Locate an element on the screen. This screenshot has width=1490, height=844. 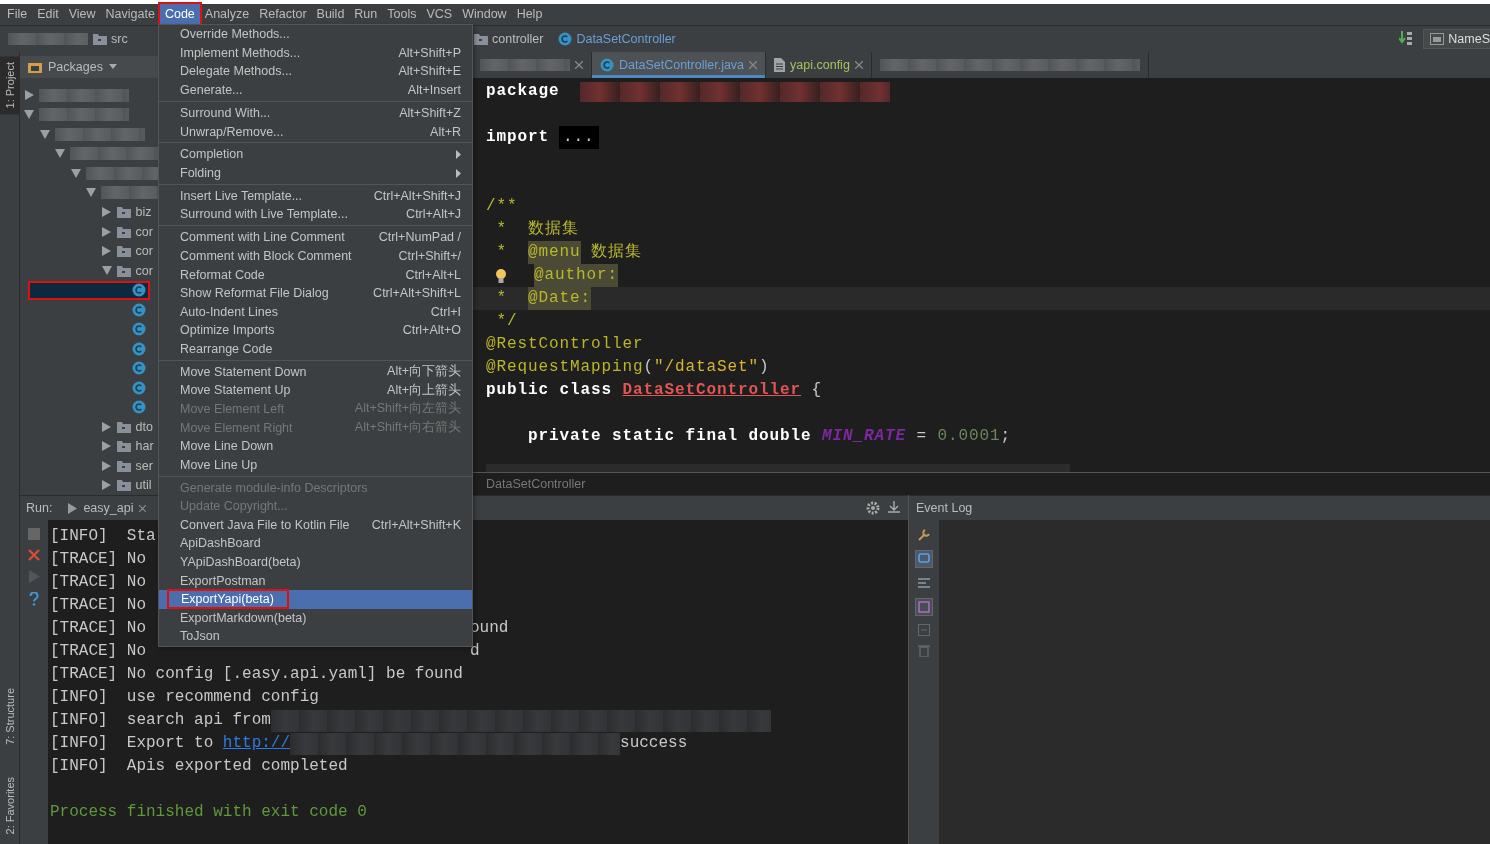
scrollbar is located at coordinates (778, 468).